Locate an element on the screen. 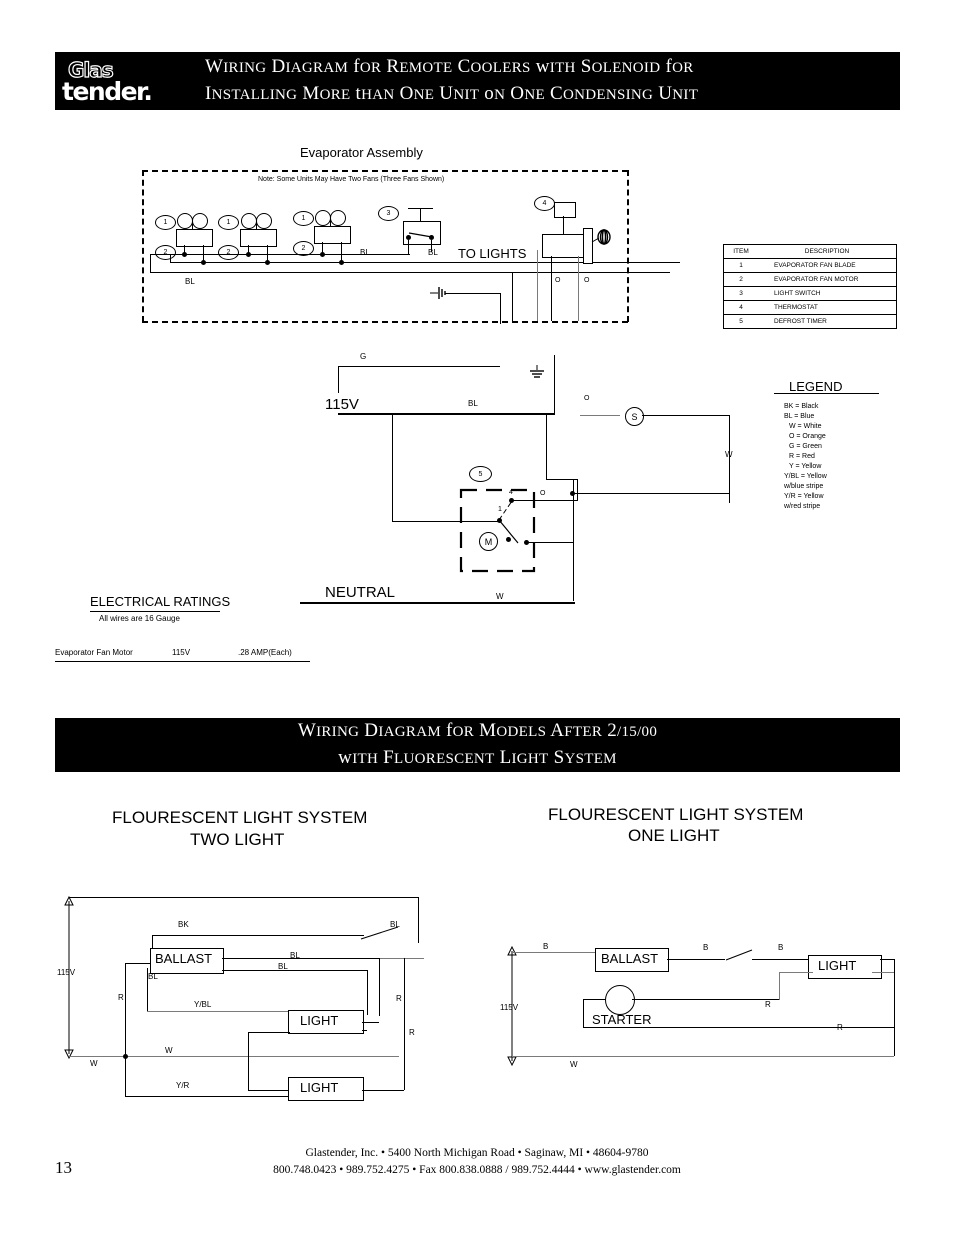  fan-bus-line-mid is located at coordinates (425, 262).